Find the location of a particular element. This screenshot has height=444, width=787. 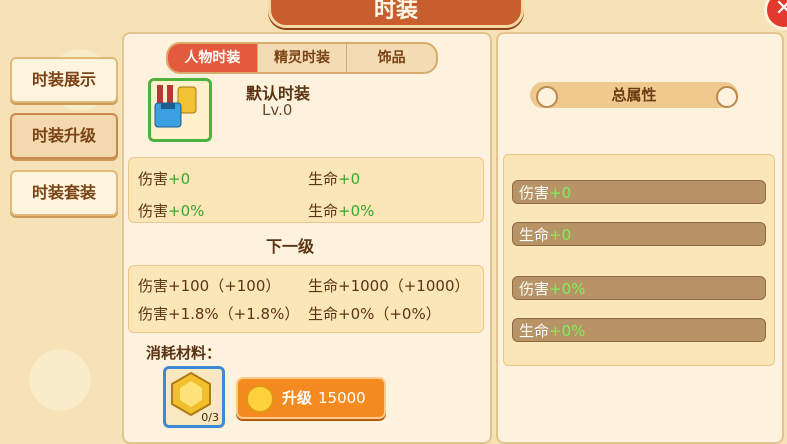

upgrade-button: 升级 15000 is located at coordinates (311, 398).